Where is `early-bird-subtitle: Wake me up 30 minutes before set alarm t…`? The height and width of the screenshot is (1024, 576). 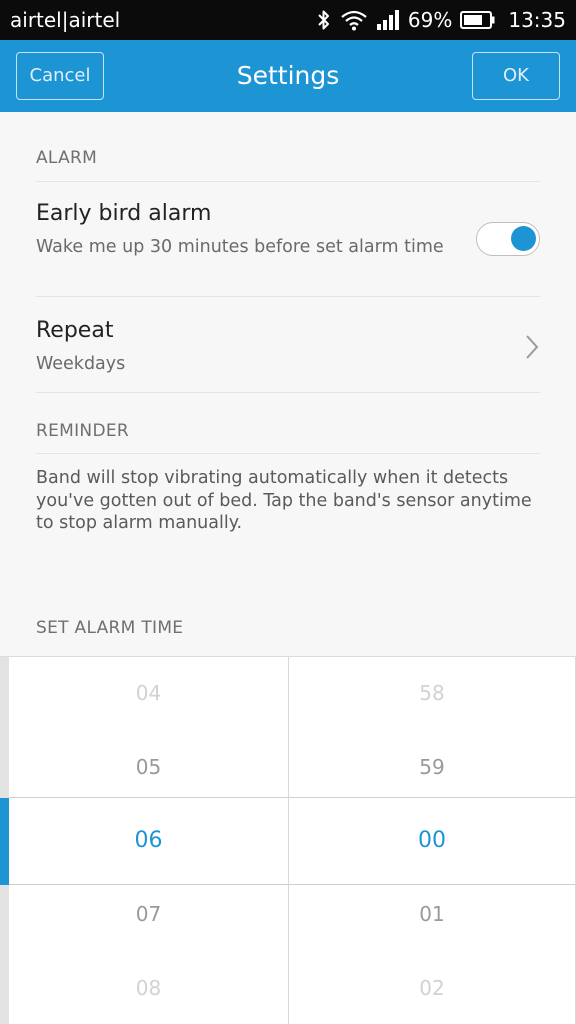 early-bird-subtitle: Wake me up 30 minutes before set alarm t… is located at coordinates (240, 247).